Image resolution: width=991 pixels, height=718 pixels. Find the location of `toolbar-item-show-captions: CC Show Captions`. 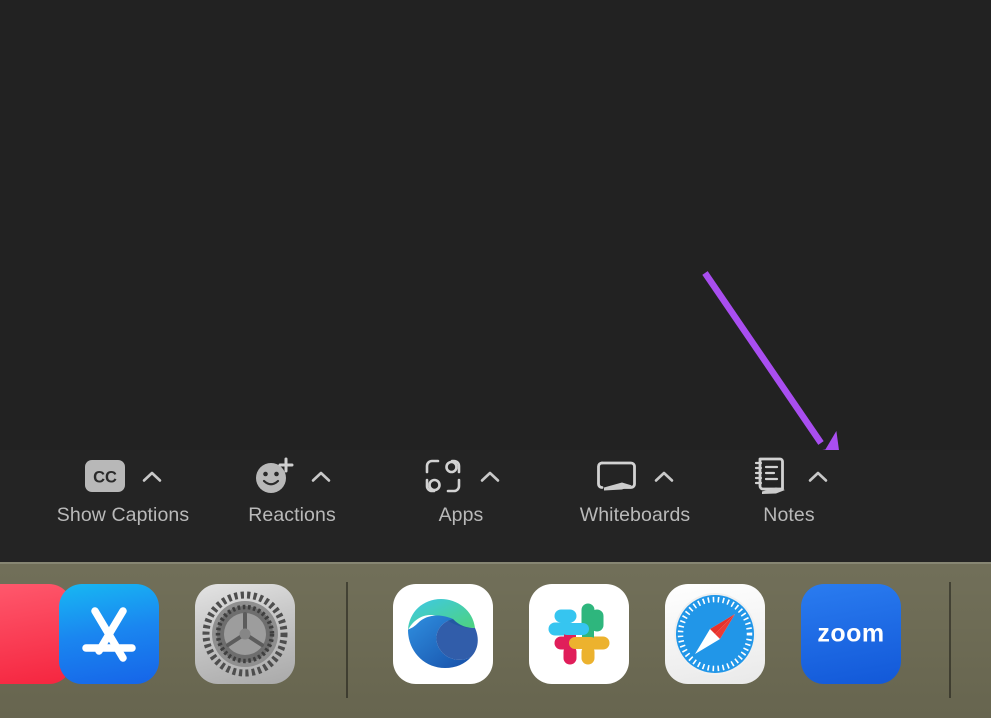

toolbar-item-show-captions: CC Show Captions is located at coordinates (123, 488).